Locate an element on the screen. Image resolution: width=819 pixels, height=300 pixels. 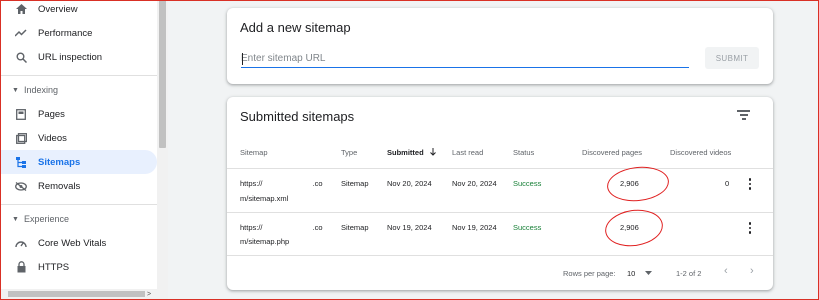
sidebar-item-label: Performance is located at coordinates (65, 33).